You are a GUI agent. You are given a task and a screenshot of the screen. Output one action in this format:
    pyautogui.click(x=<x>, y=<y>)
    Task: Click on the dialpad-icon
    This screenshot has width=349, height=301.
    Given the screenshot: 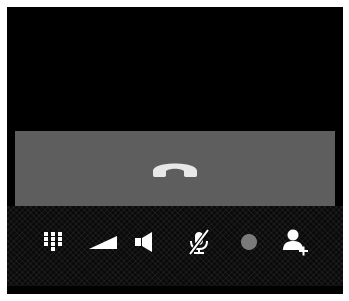 What is the action you would take?
    pyautogui.click(x=53, y=242)
    